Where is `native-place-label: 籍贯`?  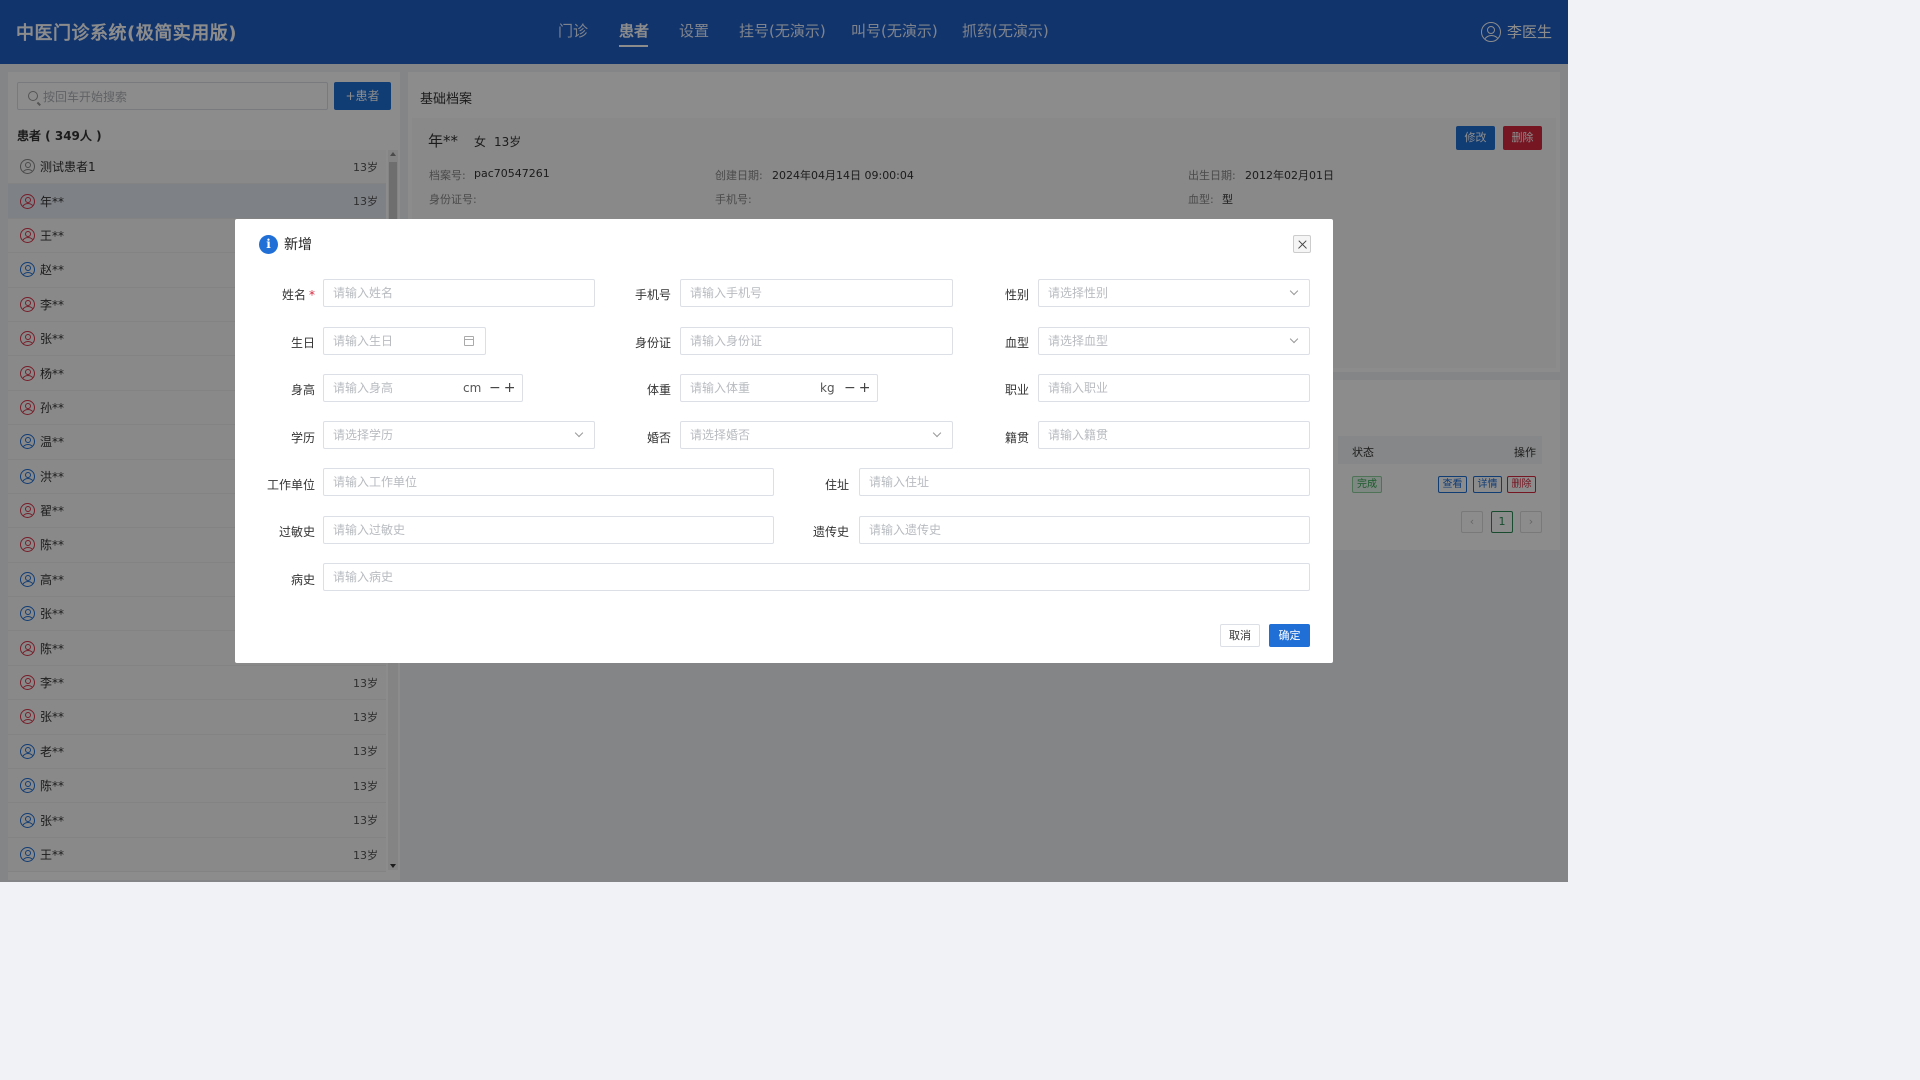
native-place-label: 籍贯 is located at coordinates (1016, 438).